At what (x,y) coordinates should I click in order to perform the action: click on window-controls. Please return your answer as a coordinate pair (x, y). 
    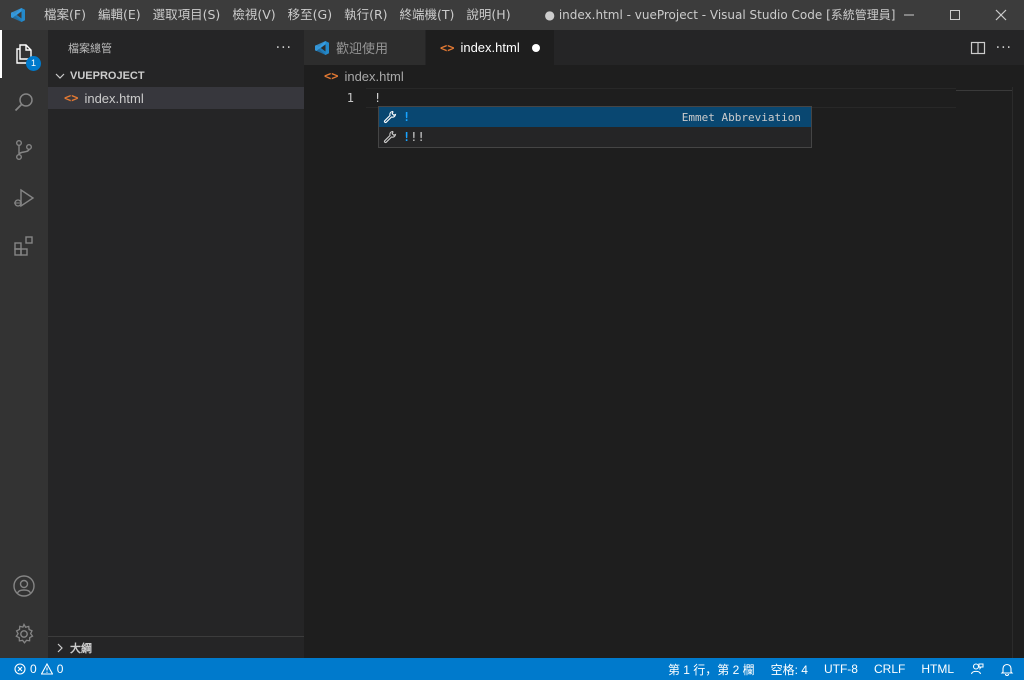
    Looking at the image, I should click on (955, 15).